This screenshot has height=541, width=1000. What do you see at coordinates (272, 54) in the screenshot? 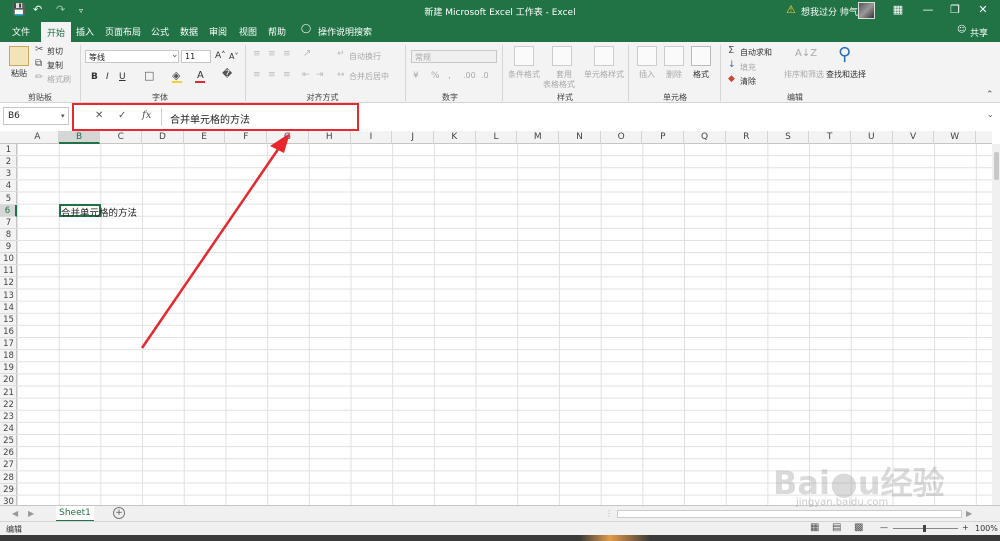
I see `align-middle-icon: ≡` at bounding box center [272, 54].